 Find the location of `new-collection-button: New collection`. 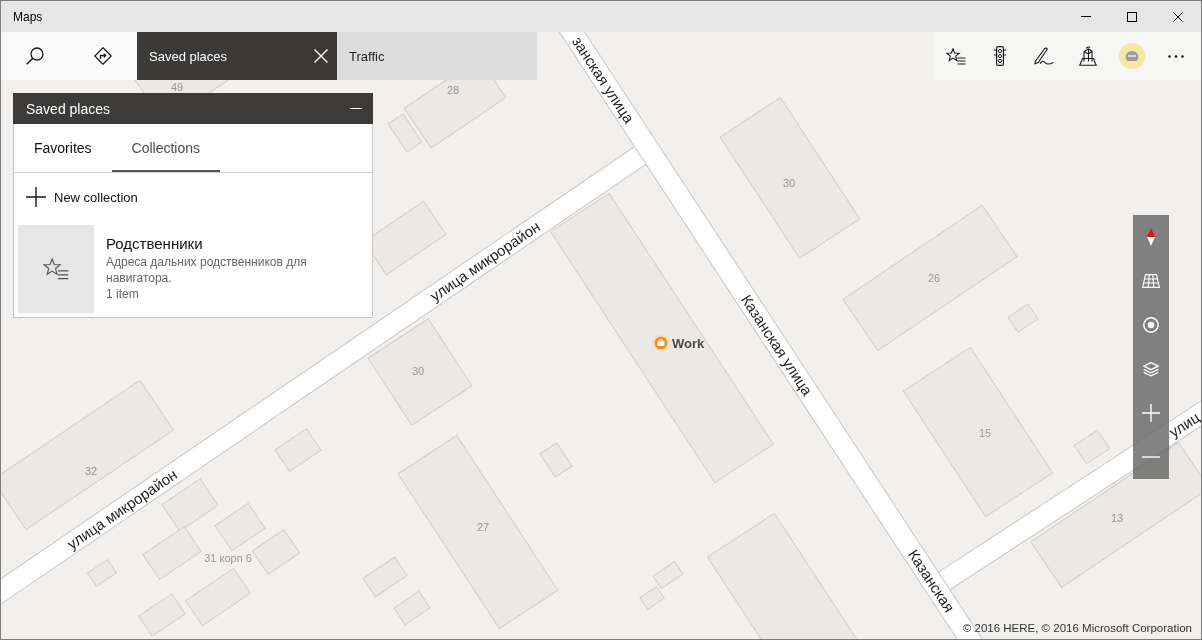

new-collection-button: New collection is located at coordinates (76, 197).